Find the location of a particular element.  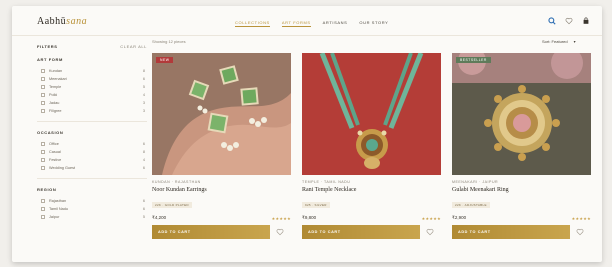

filter-option: Meenakari 6 is located at coordinates (92, 79).